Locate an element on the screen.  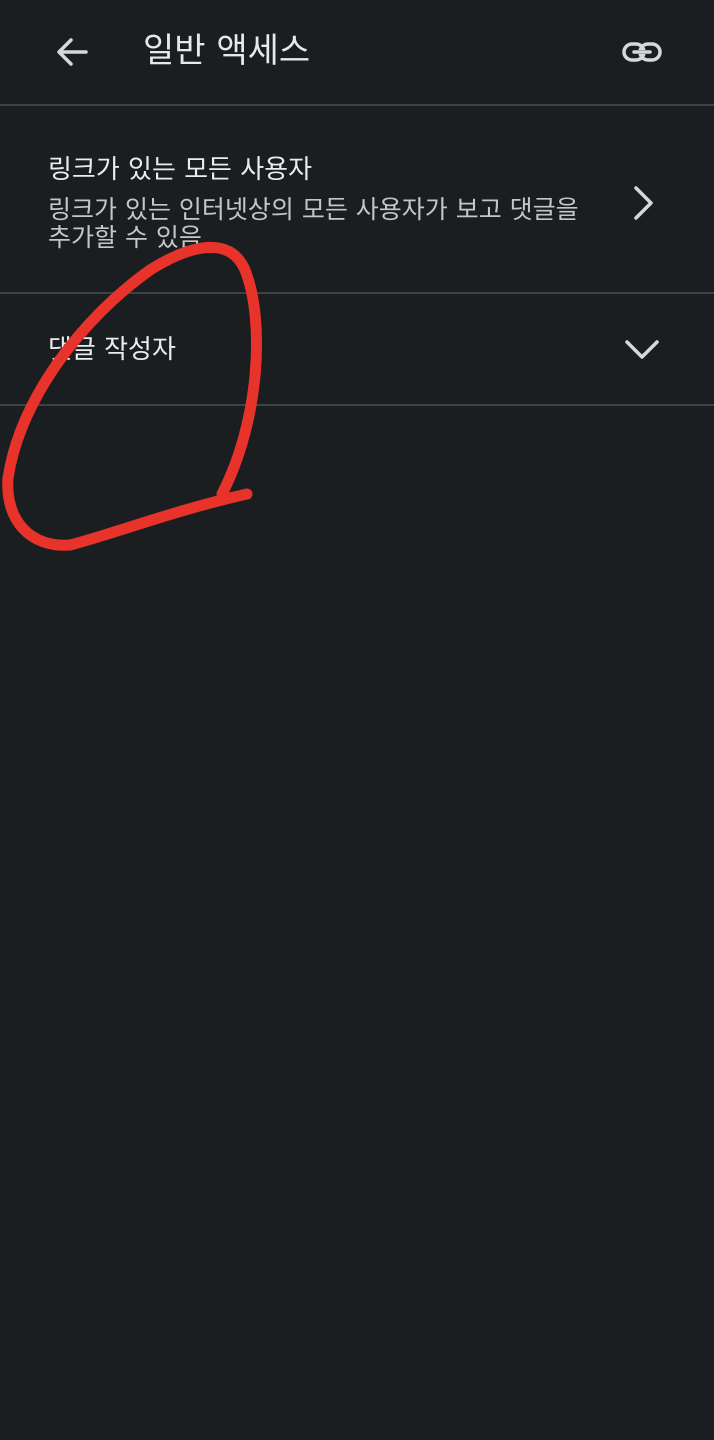
link-icon is located at coordinates (642, 52).